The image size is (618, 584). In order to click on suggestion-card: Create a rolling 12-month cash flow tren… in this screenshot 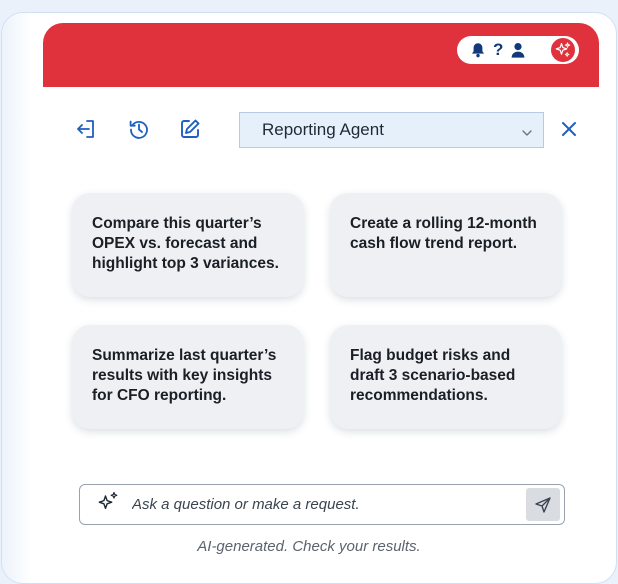, I will do `click(446, 245)`.